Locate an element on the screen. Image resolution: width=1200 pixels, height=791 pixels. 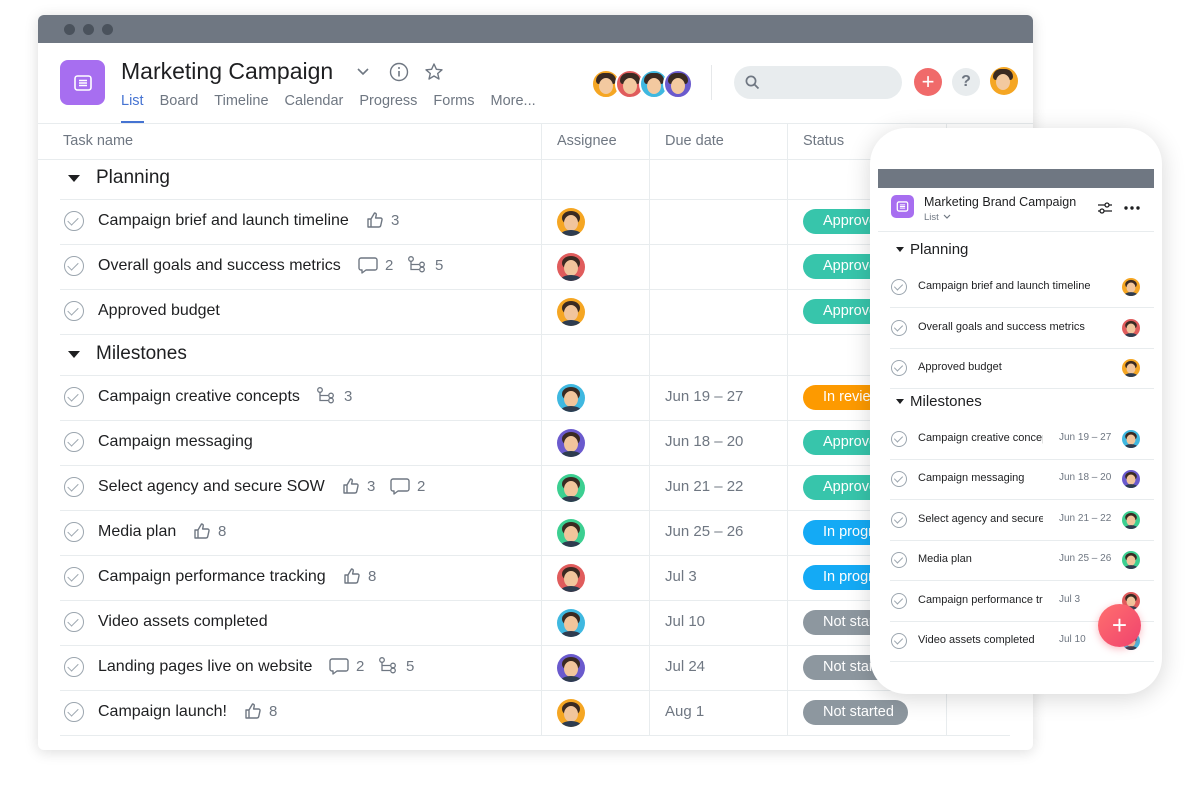
mobile-task-name: Campaign creative concepts is located at coordinates (980, 438).